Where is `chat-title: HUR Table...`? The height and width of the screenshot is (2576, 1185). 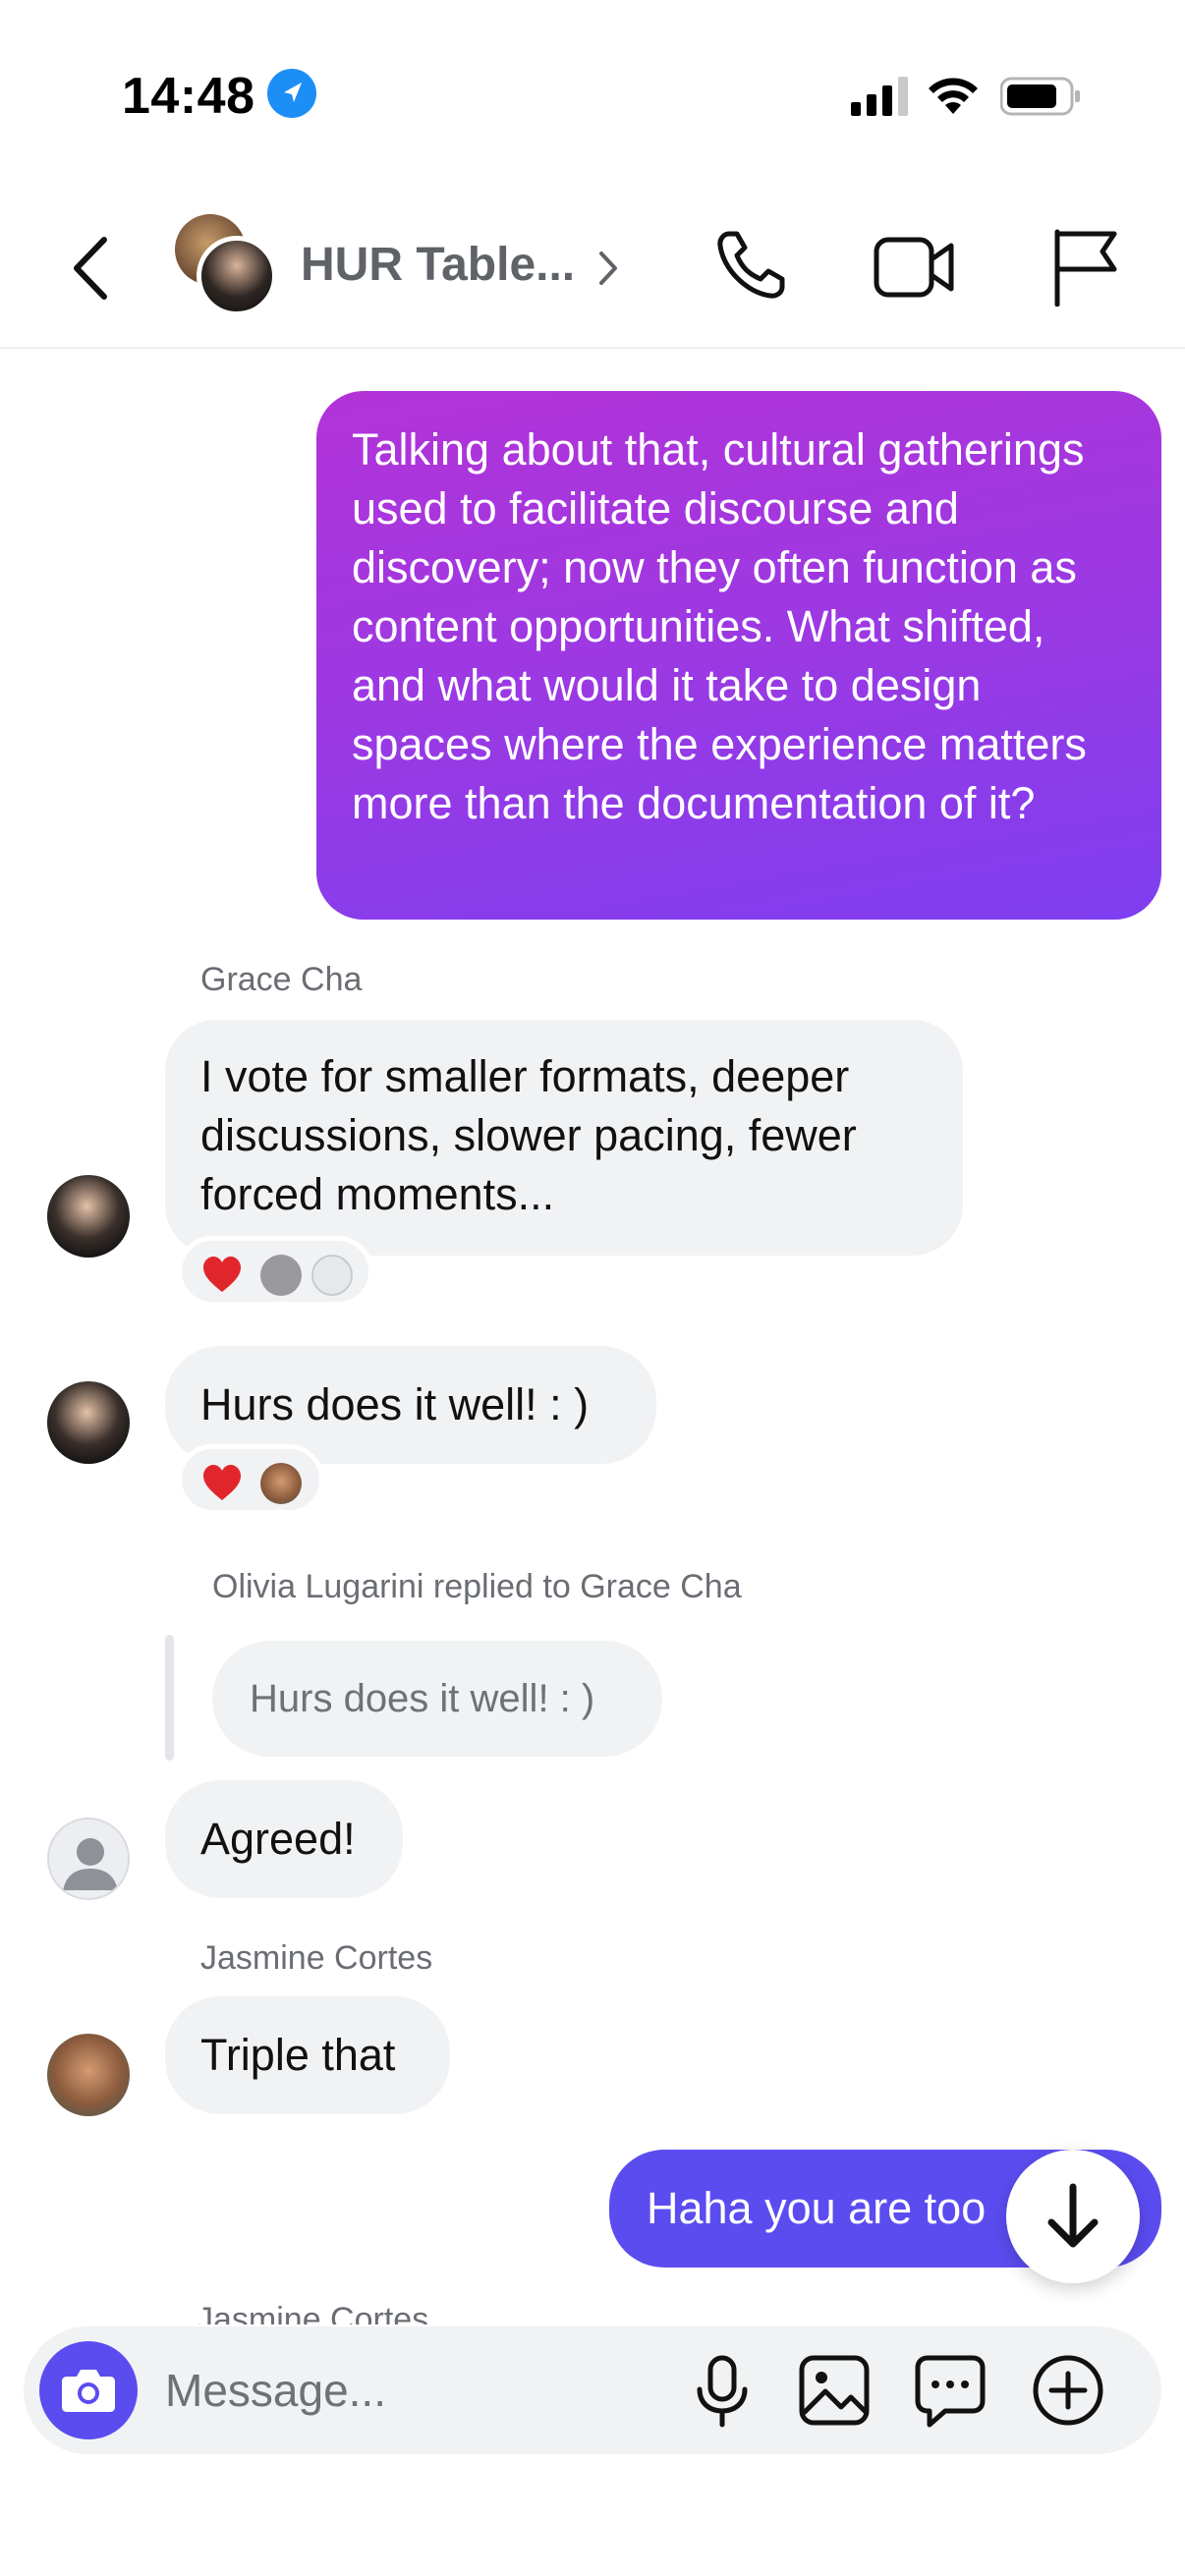 chat-title: HUR Table... is located at coordinates (438, 265).